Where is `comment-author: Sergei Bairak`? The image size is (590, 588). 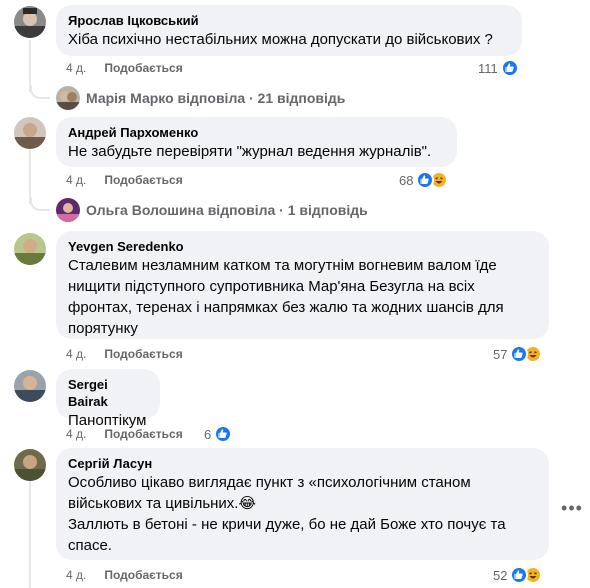
comment-author: Sergei Bairak is located at coordinates (108, 393).